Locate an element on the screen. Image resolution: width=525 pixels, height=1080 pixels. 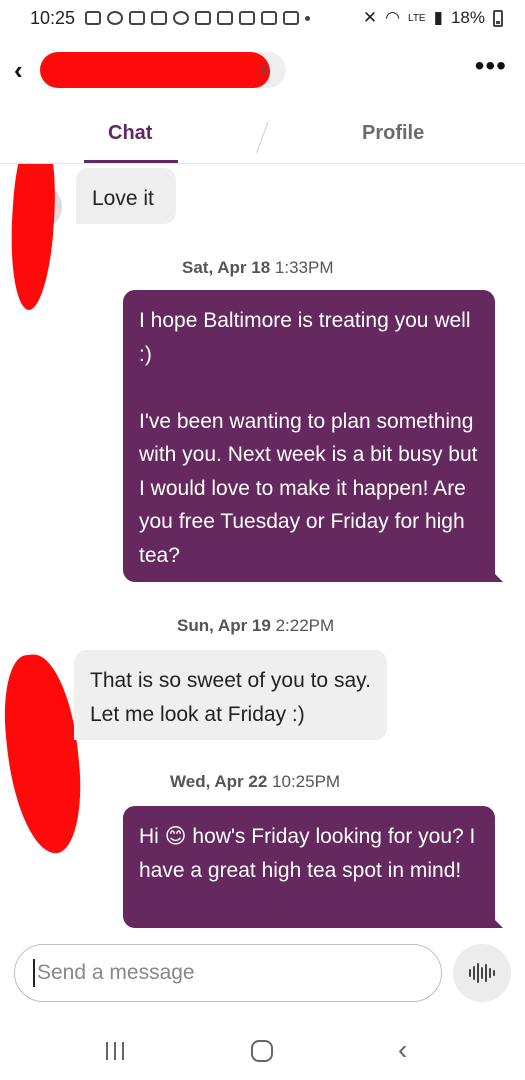
timestamp-time: 10:25PM is located at coordinates (306, 781).